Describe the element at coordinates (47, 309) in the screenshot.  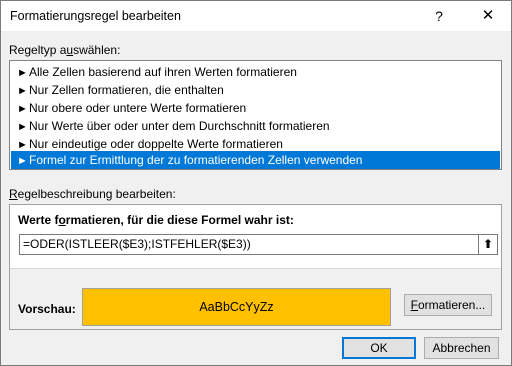
I see `preview-label: Vorschau:` at that location.